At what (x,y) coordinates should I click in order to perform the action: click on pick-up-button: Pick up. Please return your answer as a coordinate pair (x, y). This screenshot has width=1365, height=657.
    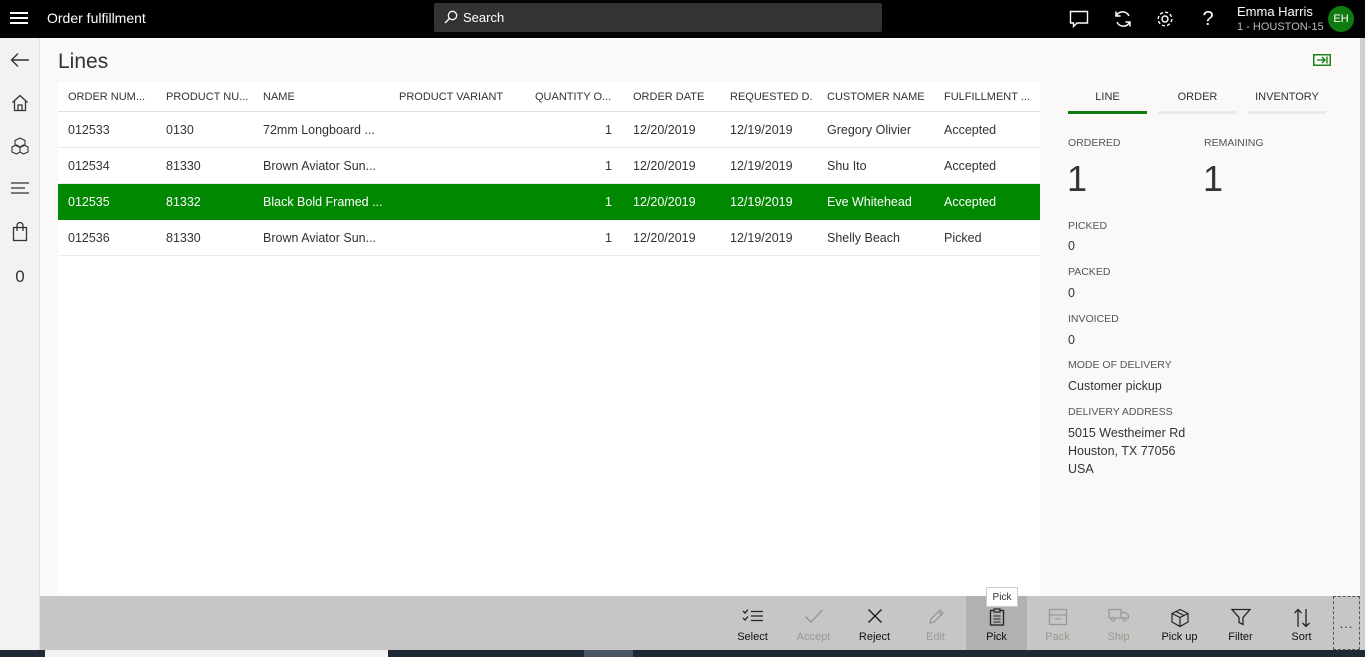
    Looking at the image, I should click on (1179, 623).